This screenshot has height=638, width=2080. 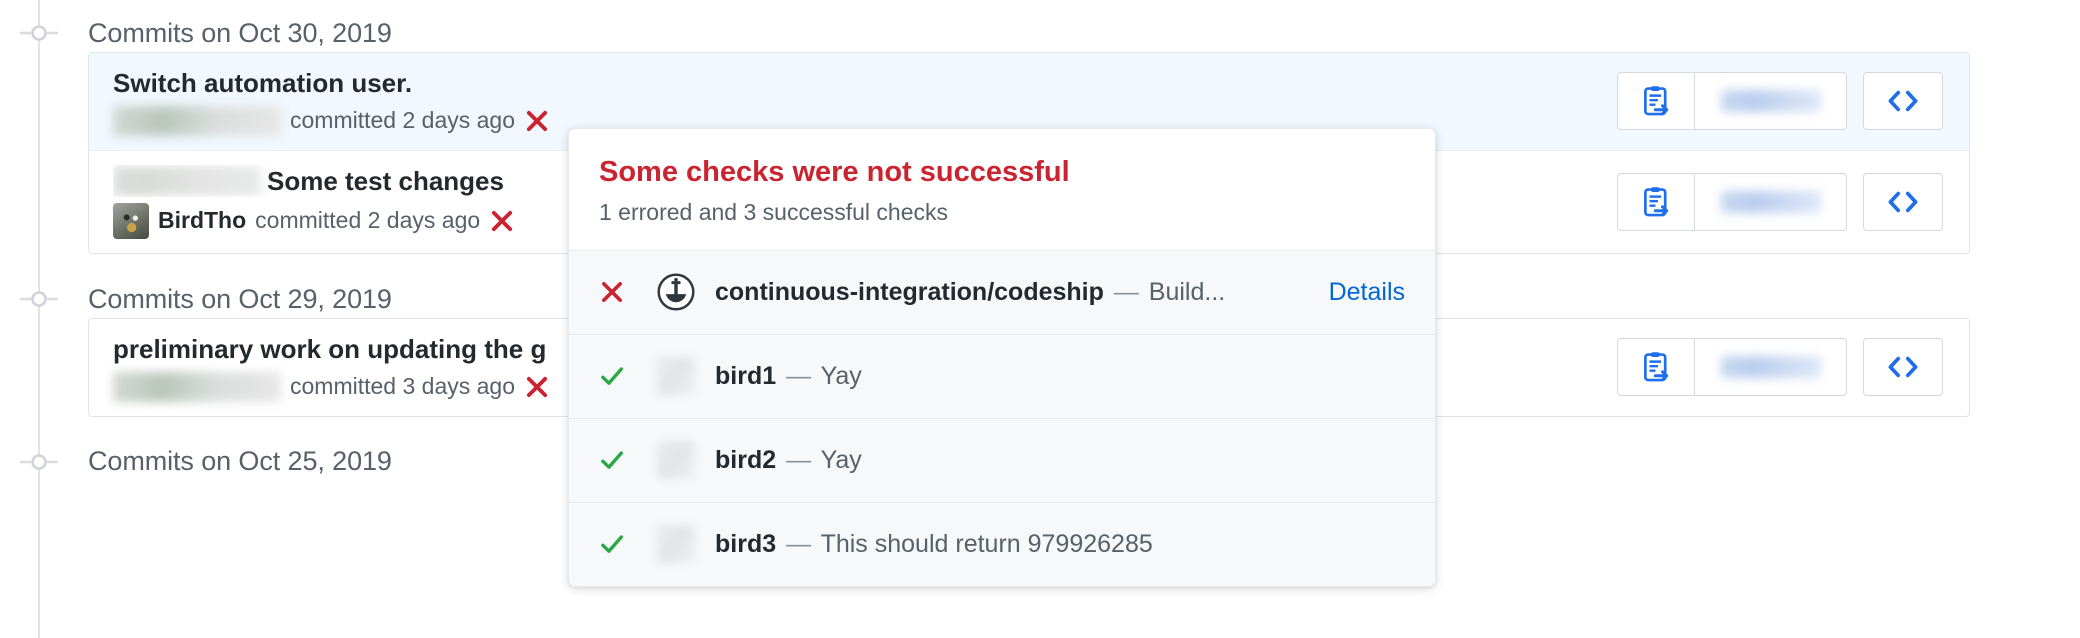 I want to click on check-context: bird2, so click(x=746, y=459).